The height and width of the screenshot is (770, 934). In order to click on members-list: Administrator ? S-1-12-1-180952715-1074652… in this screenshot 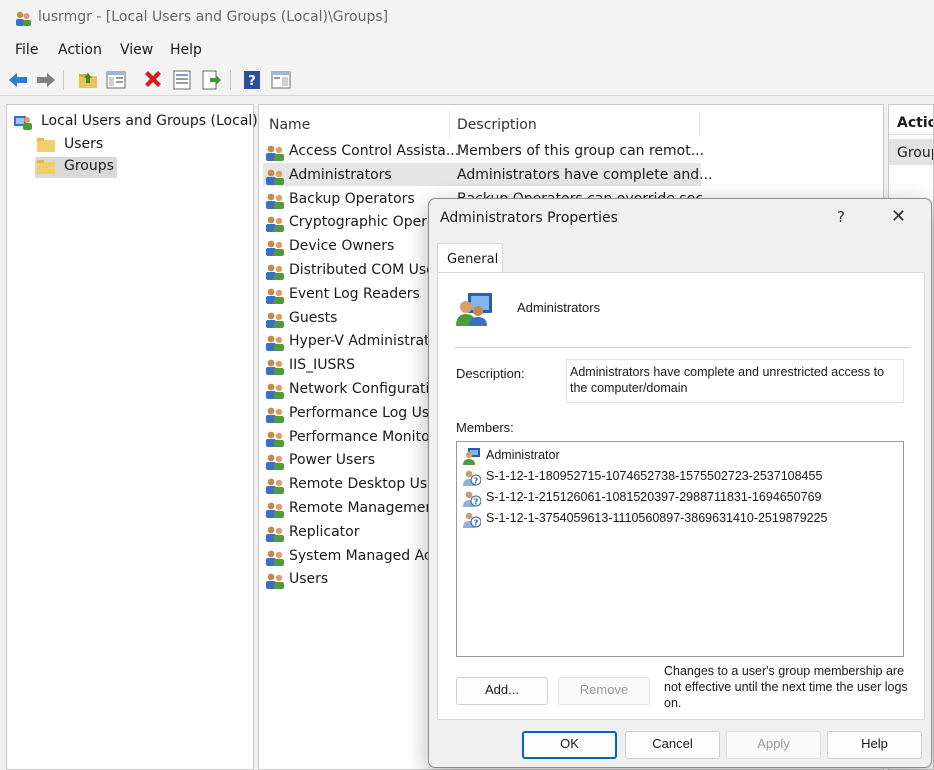, I will do `click(680, 549)`.